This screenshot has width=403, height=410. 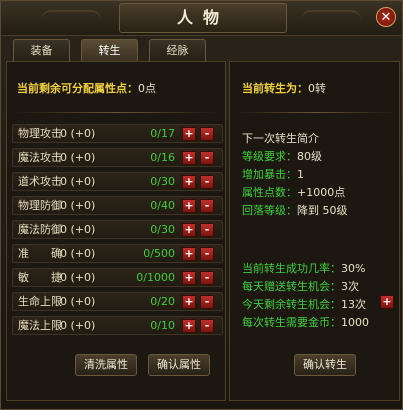 I want to click on attribute-name: 魔法上限, so click(x=40, y=325).